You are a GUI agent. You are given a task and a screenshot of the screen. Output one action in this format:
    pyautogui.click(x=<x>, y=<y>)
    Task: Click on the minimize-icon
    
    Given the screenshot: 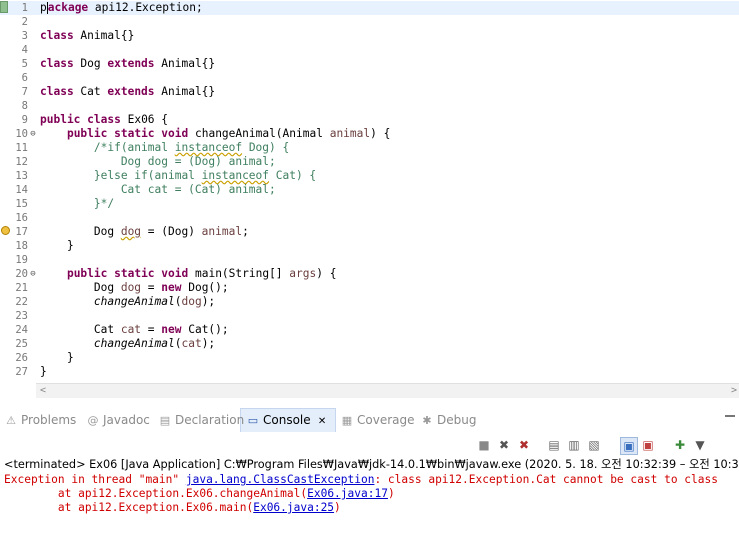 What is the action you would take?
    pyautogui.click(x=730, y=416)
    